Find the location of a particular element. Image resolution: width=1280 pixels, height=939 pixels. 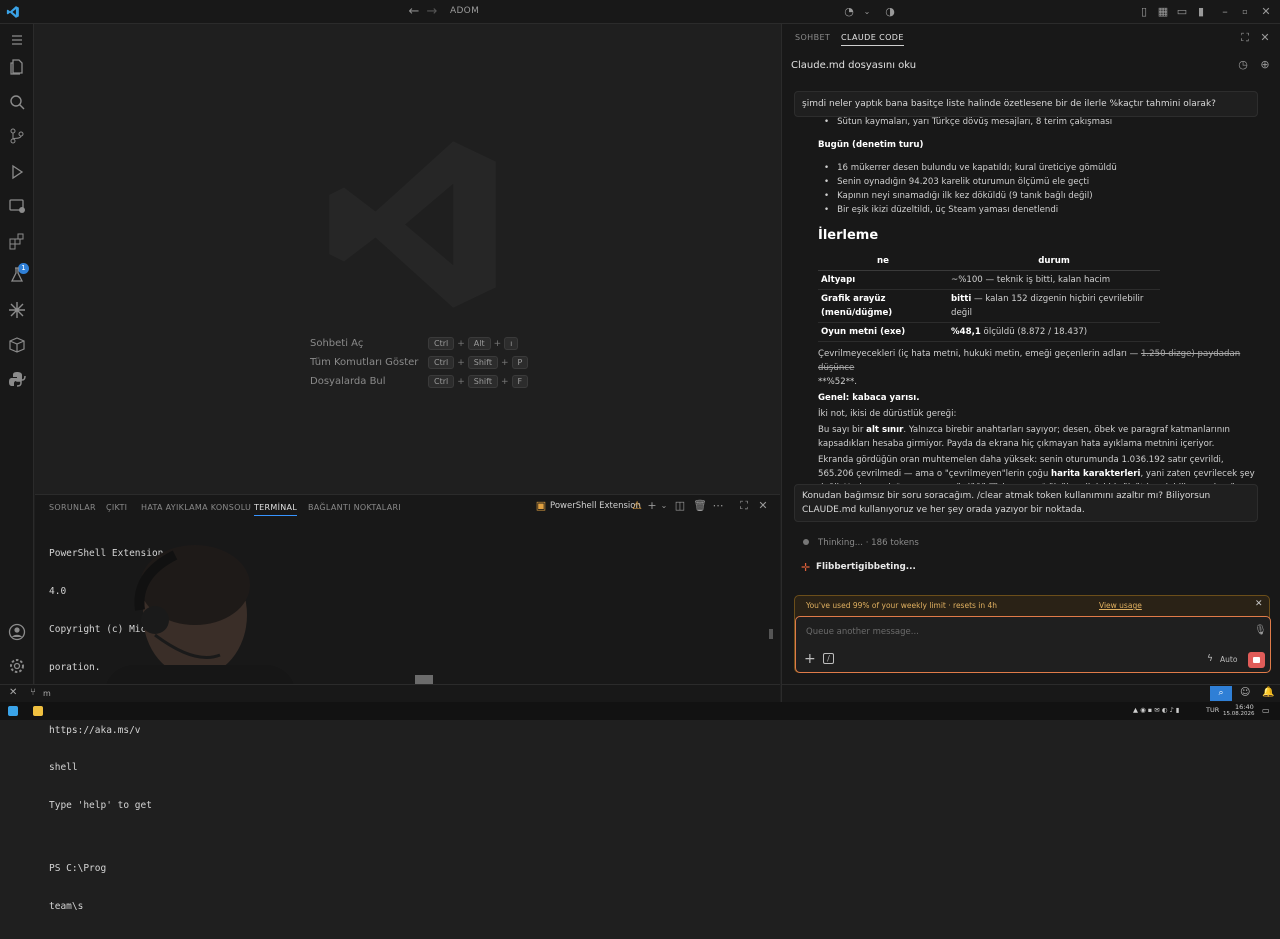

close-window-icon: ✕ is located at coordinates (1266, 12).